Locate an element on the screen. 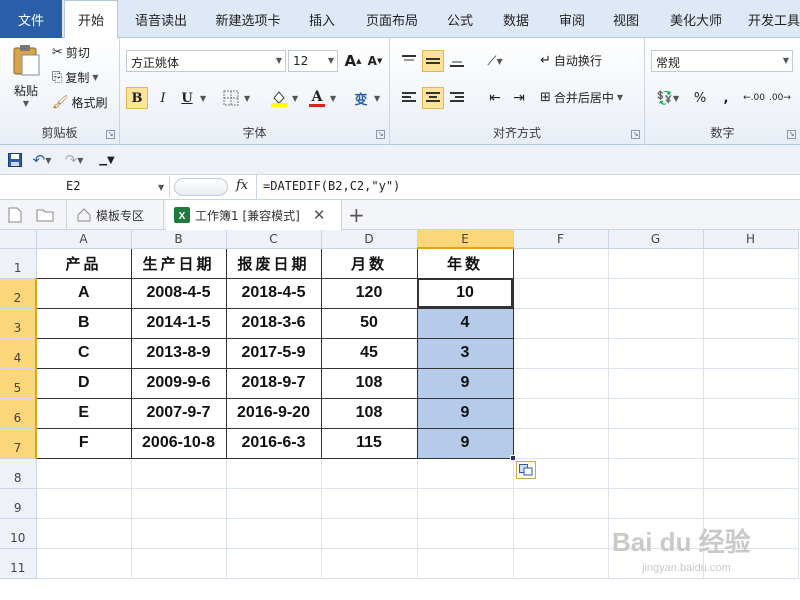  increase-decimal-button: ← .00 is located at coordinates (754, 98).